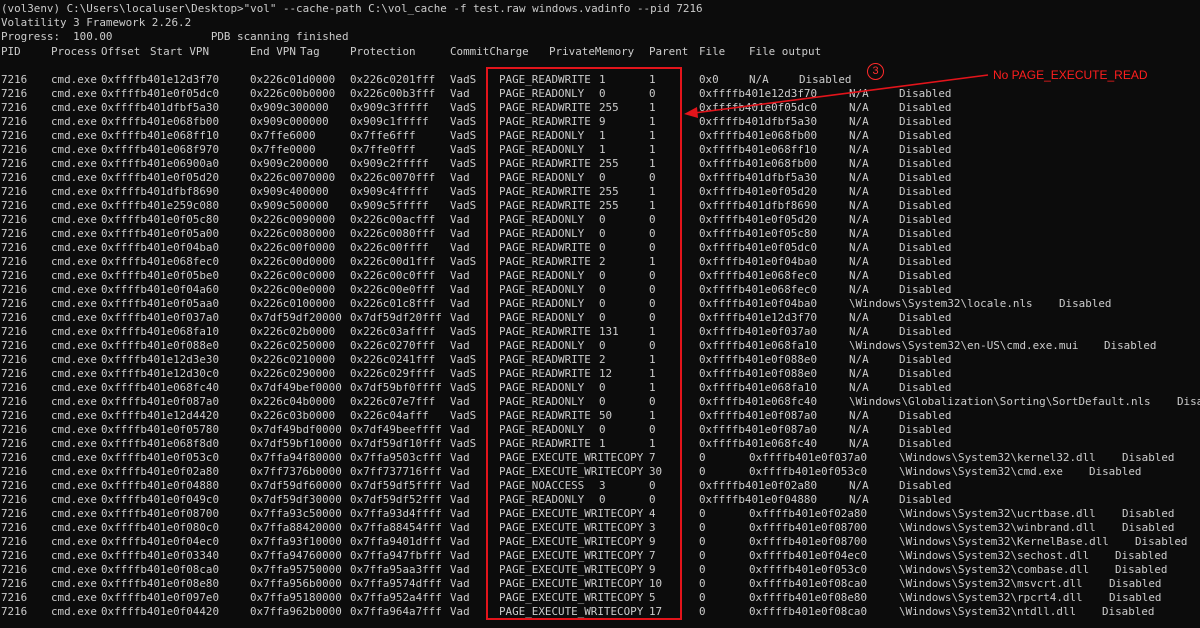 This screenshot has width=1200, height=628. What do you see at coordinates (383, 135) in the screenshot?
I see `cell-end-vpn: 0x7ffe6fff` at bounding box center [383, 135].